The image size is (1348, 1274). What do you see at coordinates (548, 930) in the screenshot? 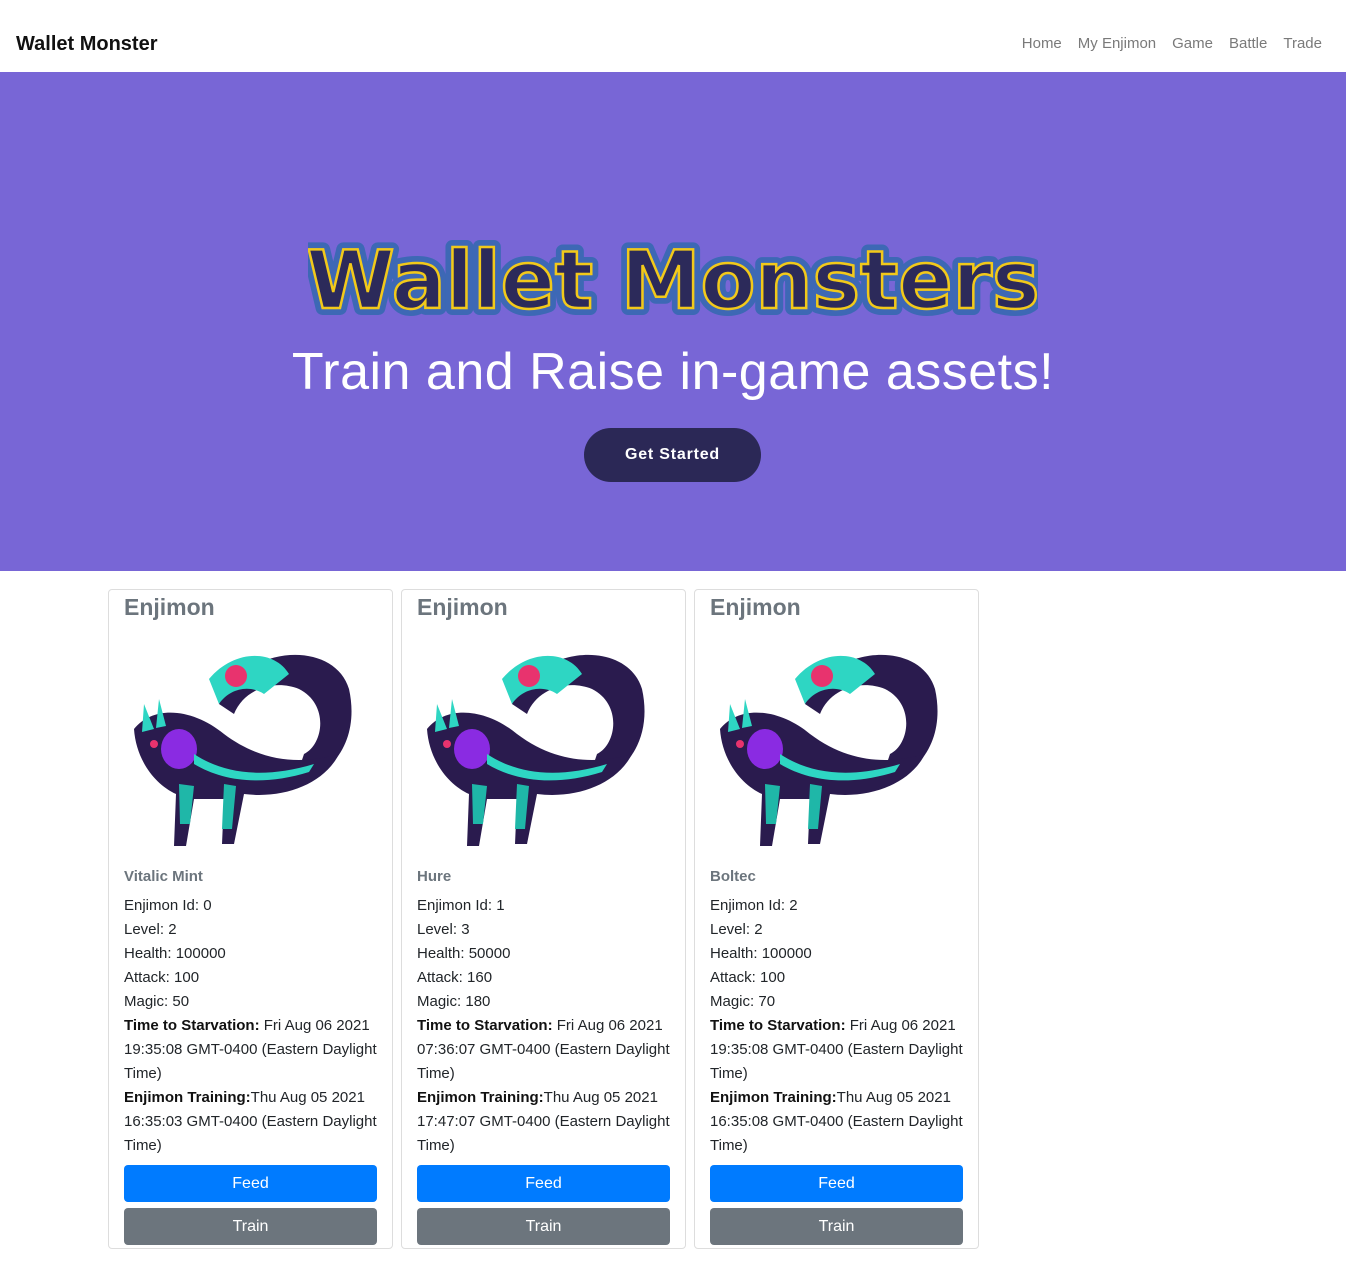
I see `stat-level: Level: 3` at bounding box center [548, 930].